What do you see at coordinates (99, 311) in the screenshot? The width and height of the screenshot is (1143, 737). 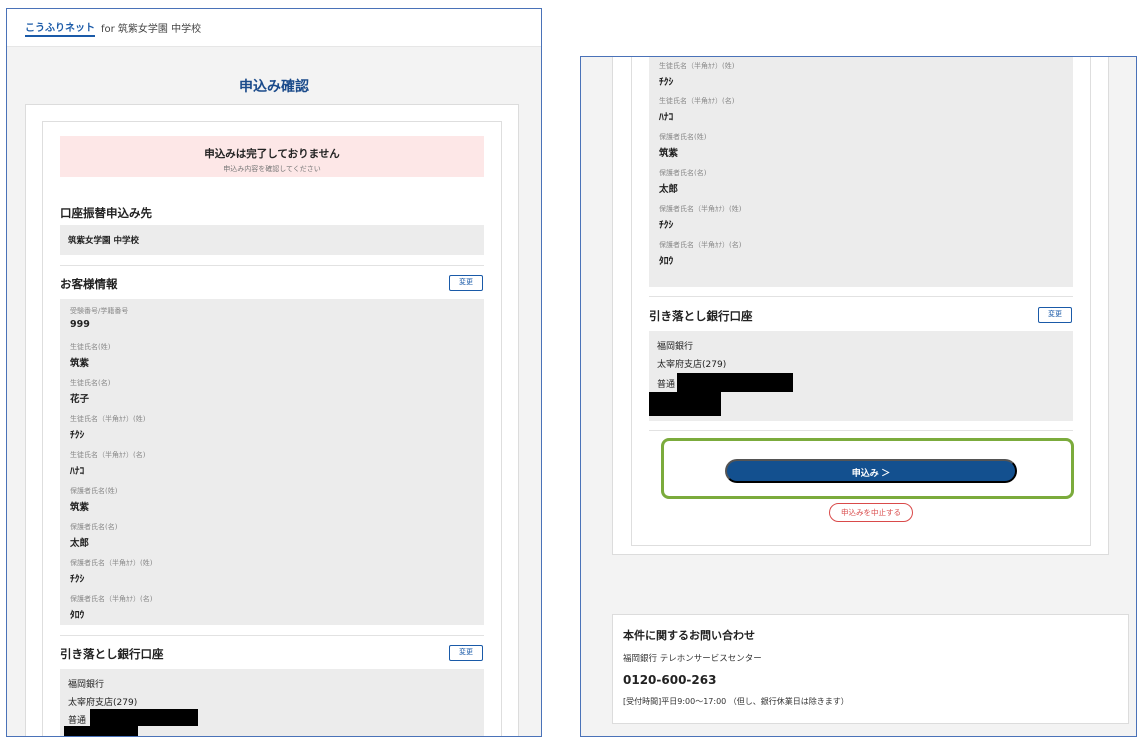 I see `field-label: 受験番号/学籍番号` at bounding box center [99, 311].